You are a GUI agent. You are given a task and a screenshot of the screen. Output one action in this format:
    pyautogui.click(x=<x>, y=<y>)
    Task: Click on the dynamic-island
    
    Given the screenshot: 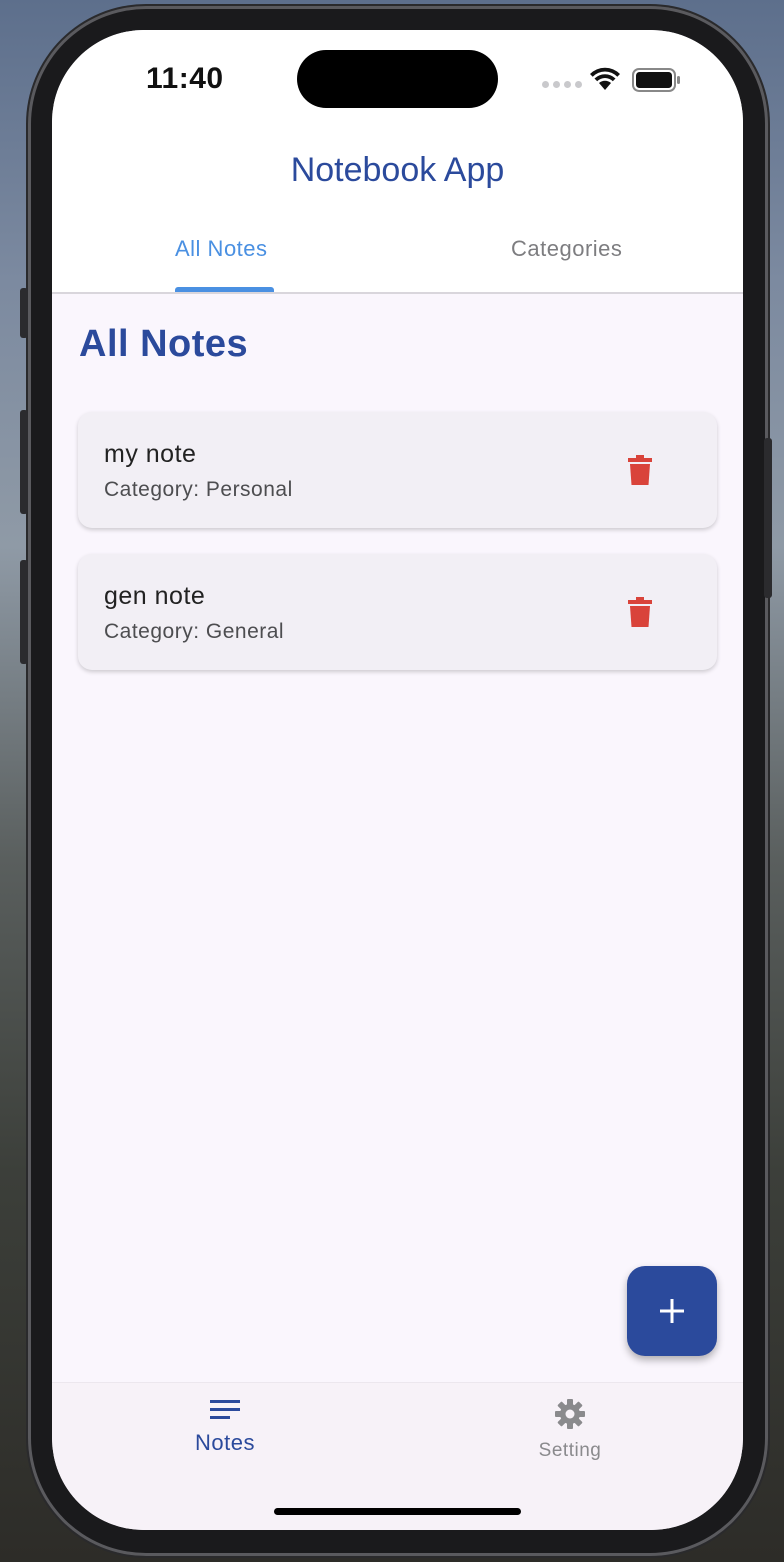 What is the action you would take?
    pyautogui.click(x=397, y=79)
    